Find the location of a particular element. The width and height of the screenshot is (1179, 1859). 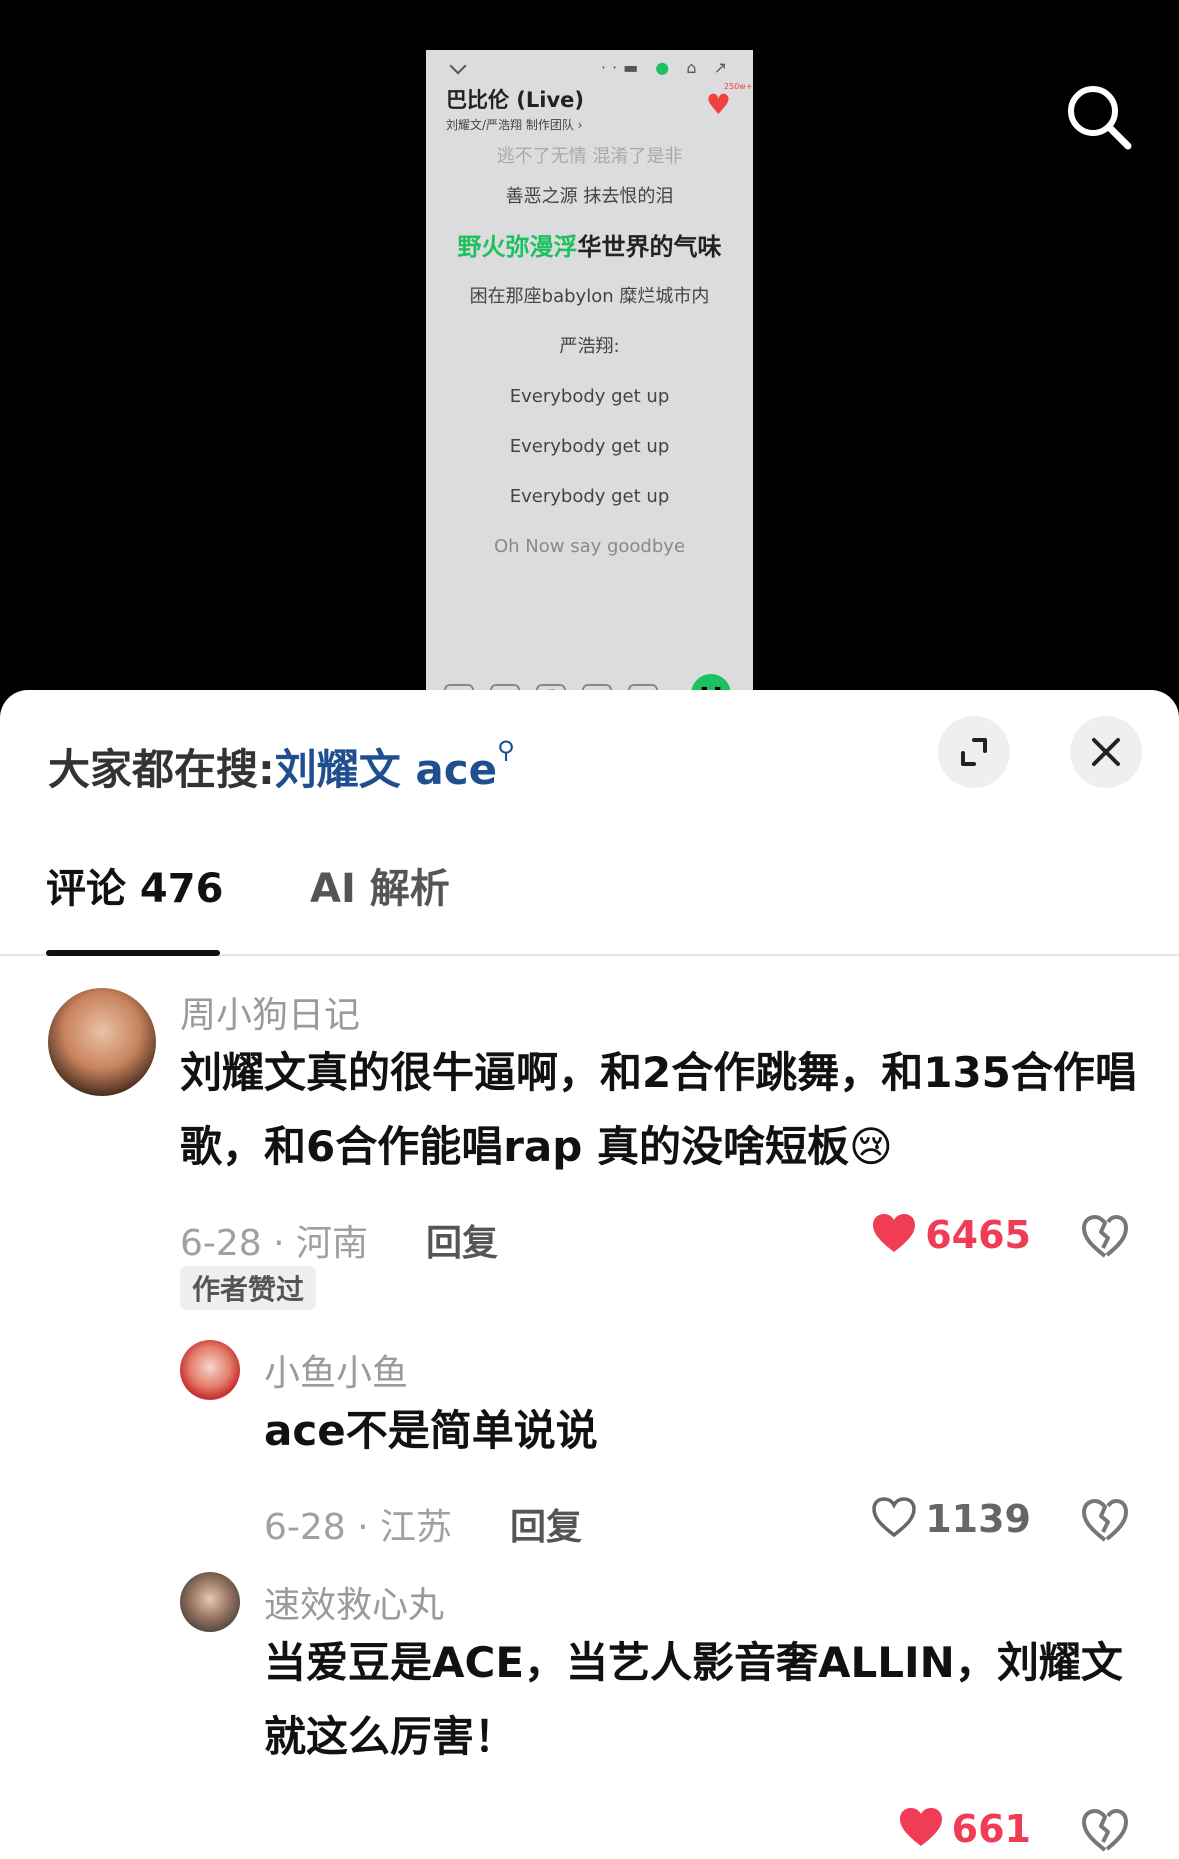

search-icon is located at coordinates (1100, 118).